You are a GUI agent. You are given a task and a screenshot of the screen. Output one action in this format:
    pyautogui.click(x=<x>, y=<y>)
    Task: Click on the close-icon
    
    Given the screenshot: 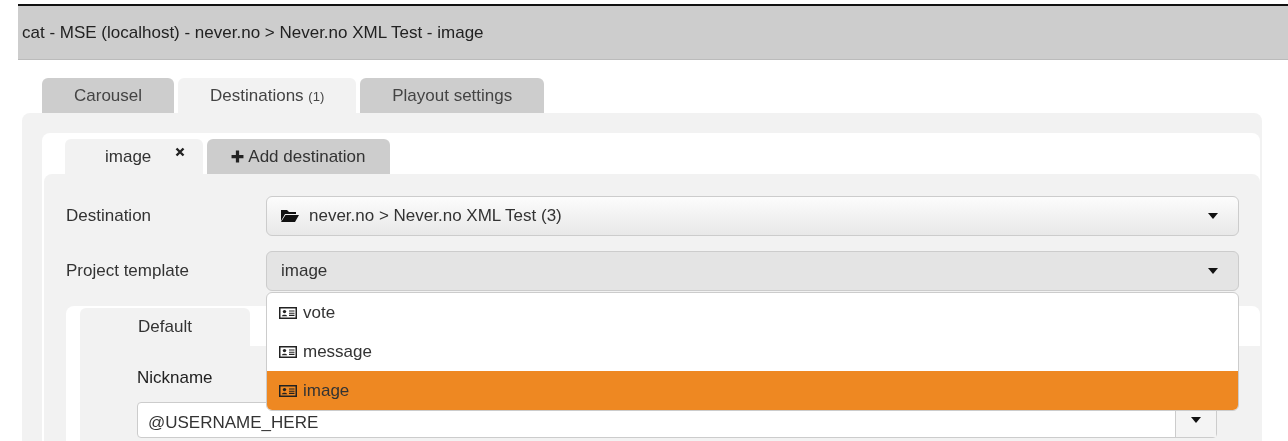 What is the action you would take?
    pyautogui.click(x=180, y=151)
    